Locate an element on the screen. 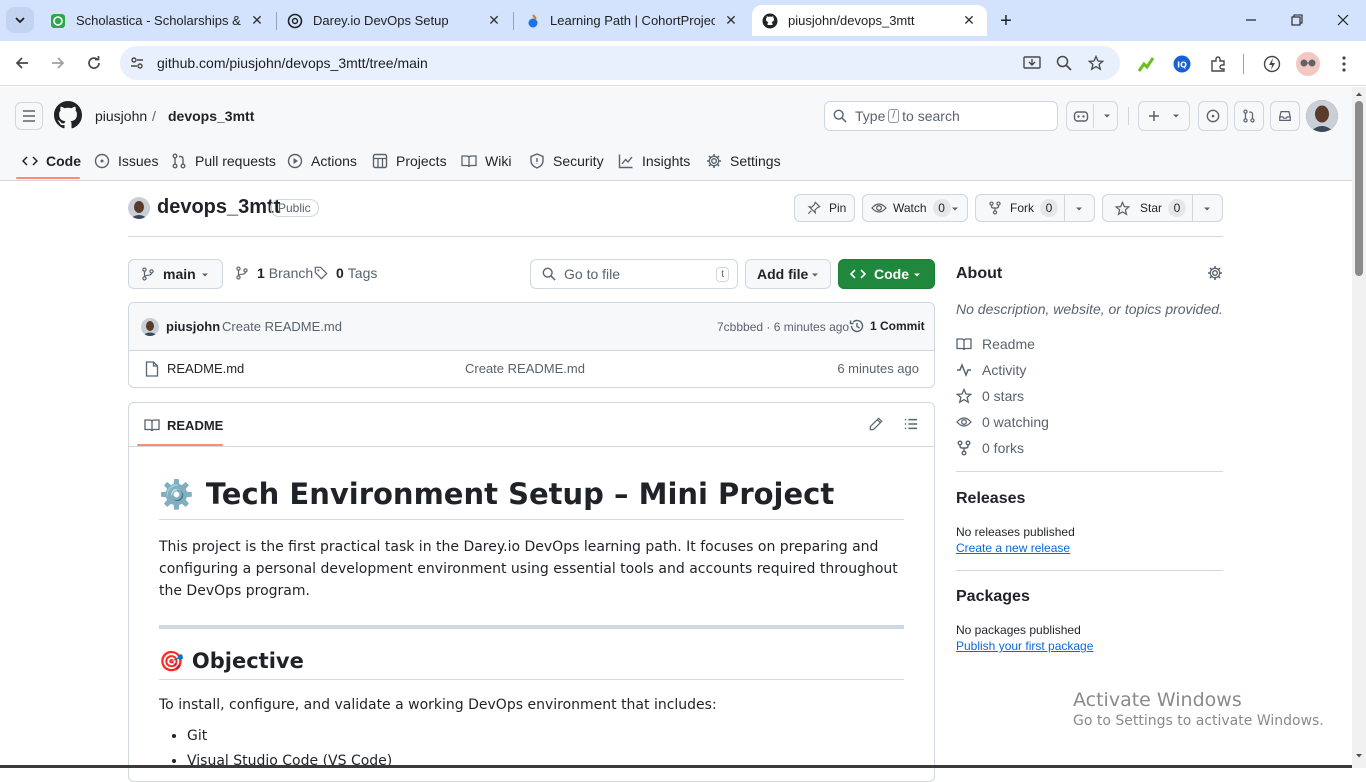 The image size is (1366, 782). readme-link: Readme is located at coordinates (995, 344).